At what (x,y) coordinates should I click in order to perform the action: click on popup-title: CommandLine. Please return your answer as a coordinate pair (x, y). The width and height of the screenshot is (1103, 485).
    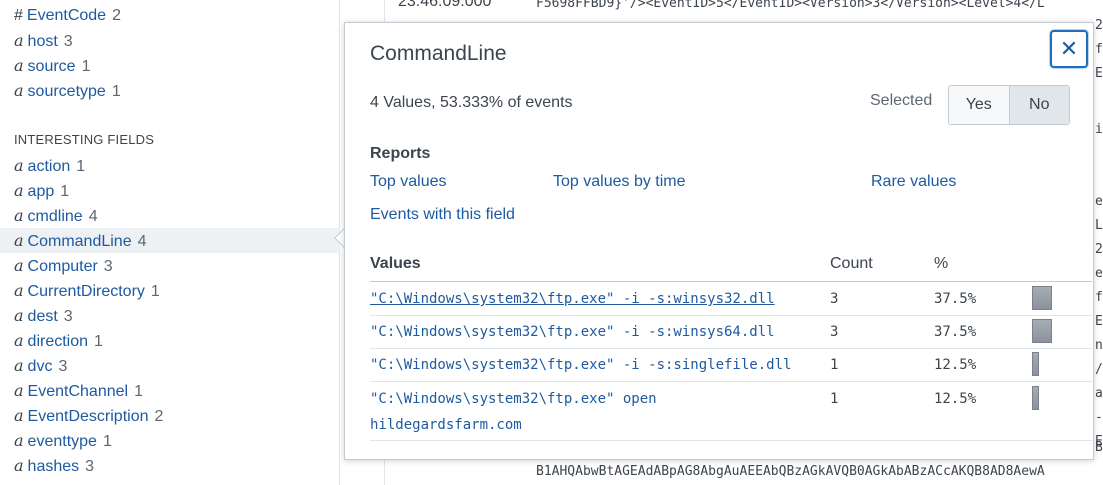
    Looking at the image, I should click on (438, 53).